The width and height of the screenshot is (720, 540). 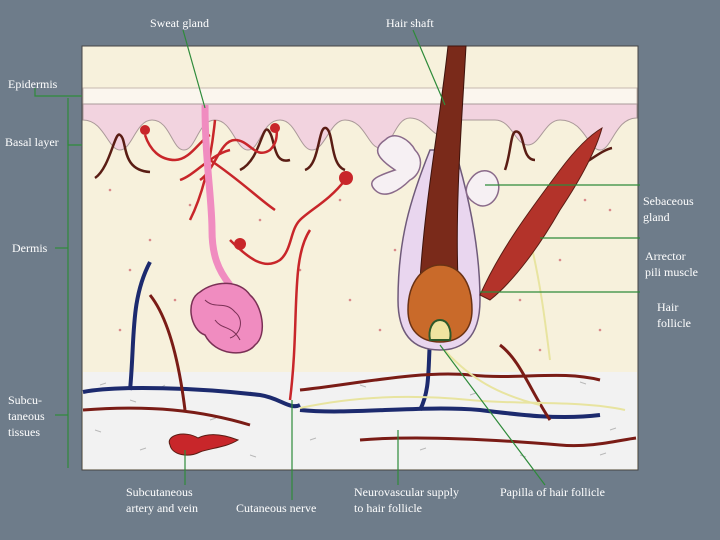 What do you see at coordinates (24, 432) in the screenshot?
I see `label-subcutaneous-3: tissues` at bounding box center [24, 432].